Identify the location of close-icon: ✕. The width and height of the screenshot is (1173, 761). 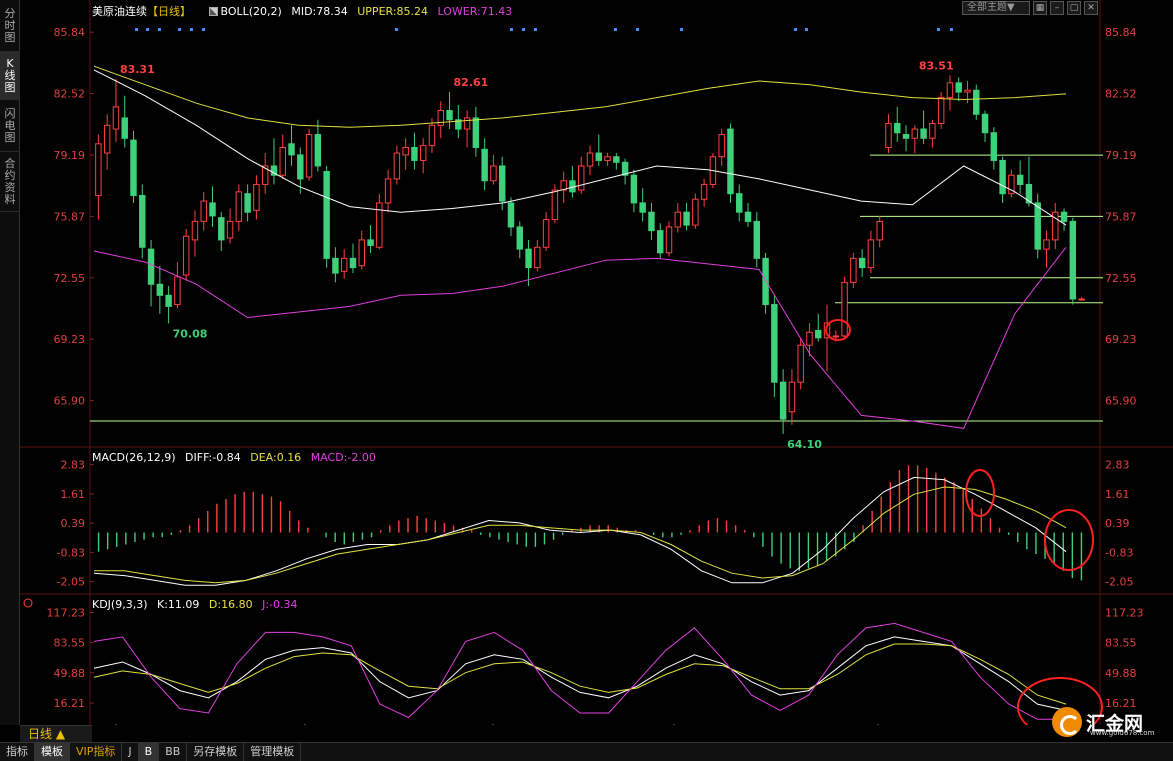
(1091, 8).